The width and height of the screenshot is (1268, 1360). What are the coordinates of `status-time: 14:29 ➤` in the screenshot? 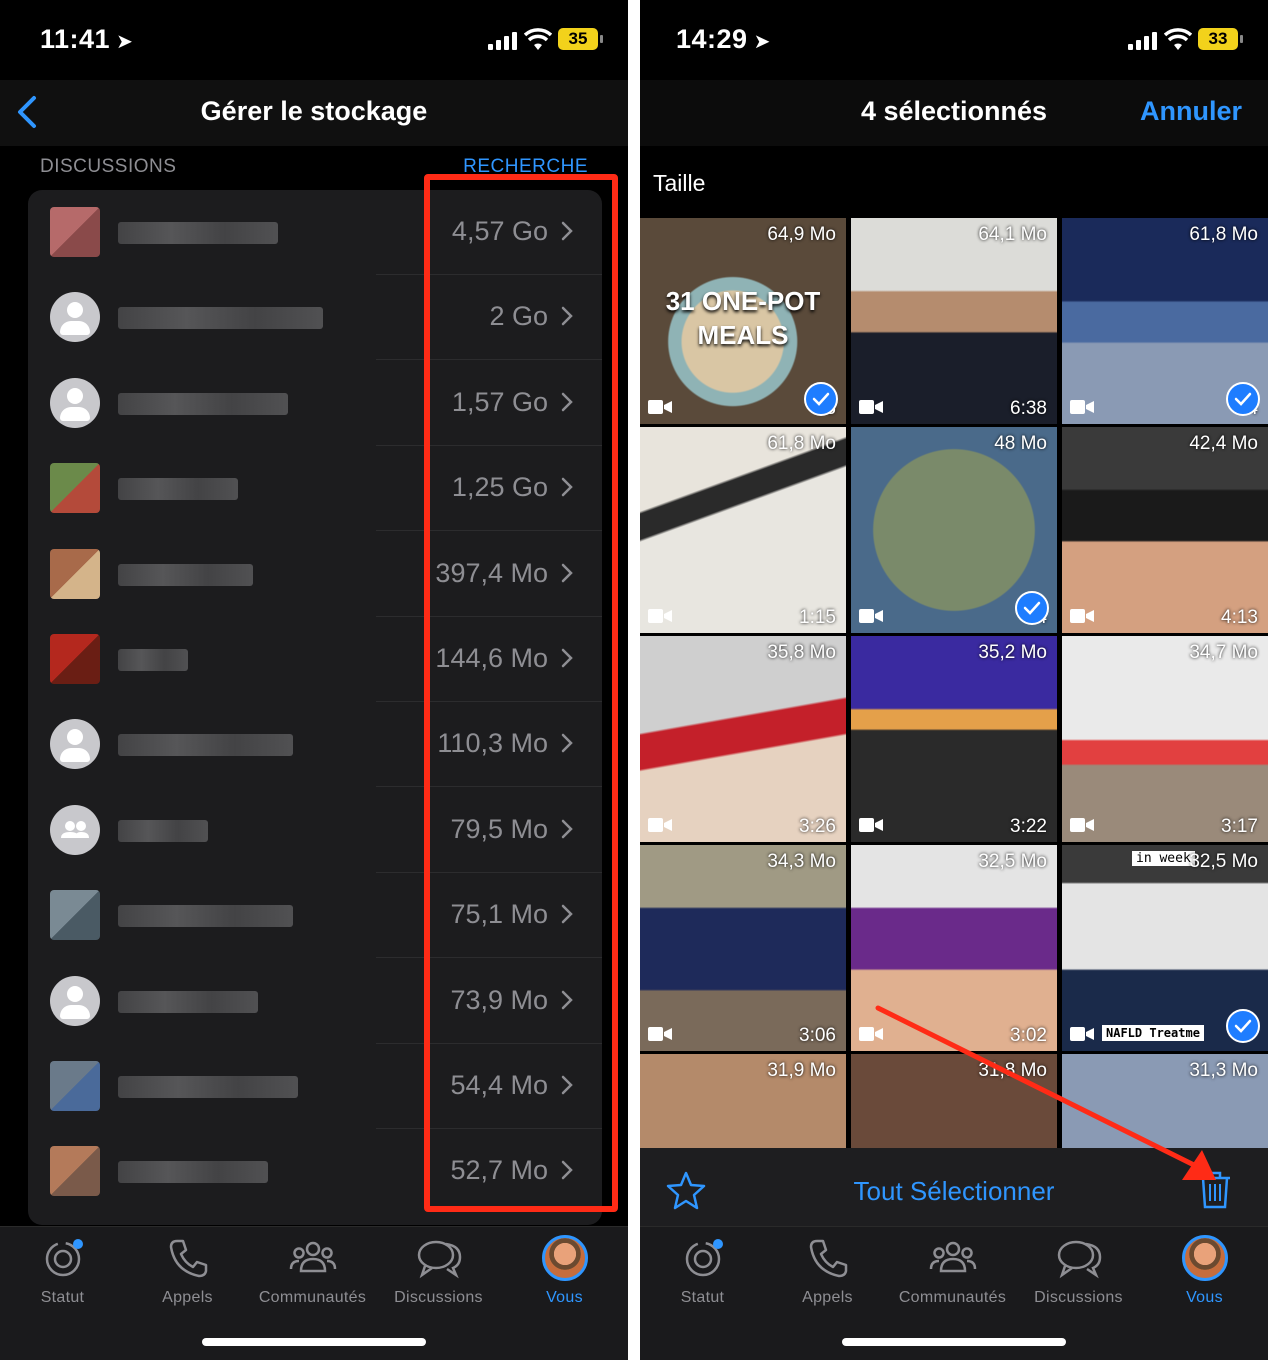 It's located at (723, 39).